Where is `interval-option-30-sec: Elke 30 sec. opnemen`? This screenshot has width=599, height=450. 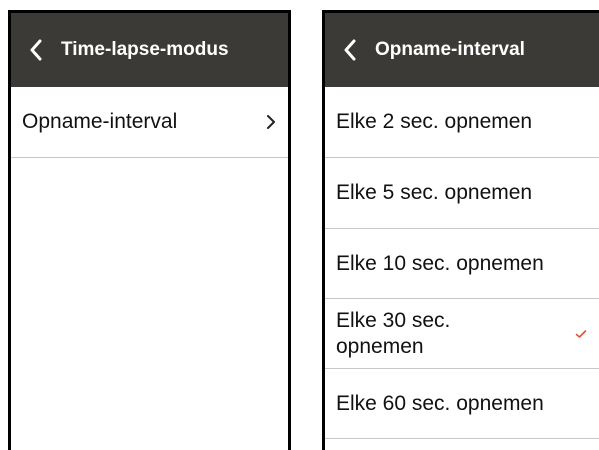
interval-option-30-sec: Elke 30 sec. opnemen is located at coordinates (462, 334).